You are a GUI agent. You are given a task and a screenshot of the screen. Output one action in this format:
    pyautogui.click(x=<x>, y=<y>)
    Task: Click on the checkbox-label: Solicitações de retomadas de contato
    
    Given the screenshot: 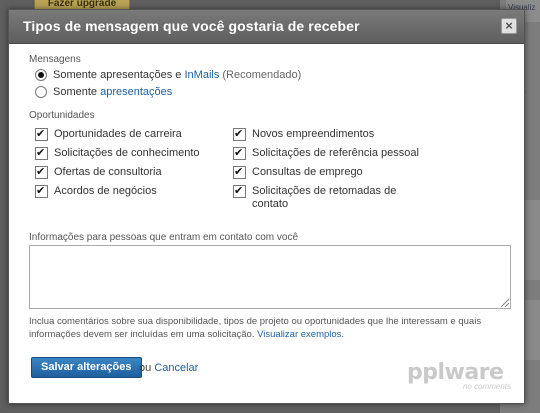 What is the action you would take?
    pyautogui.click(x=324, y=197)
    